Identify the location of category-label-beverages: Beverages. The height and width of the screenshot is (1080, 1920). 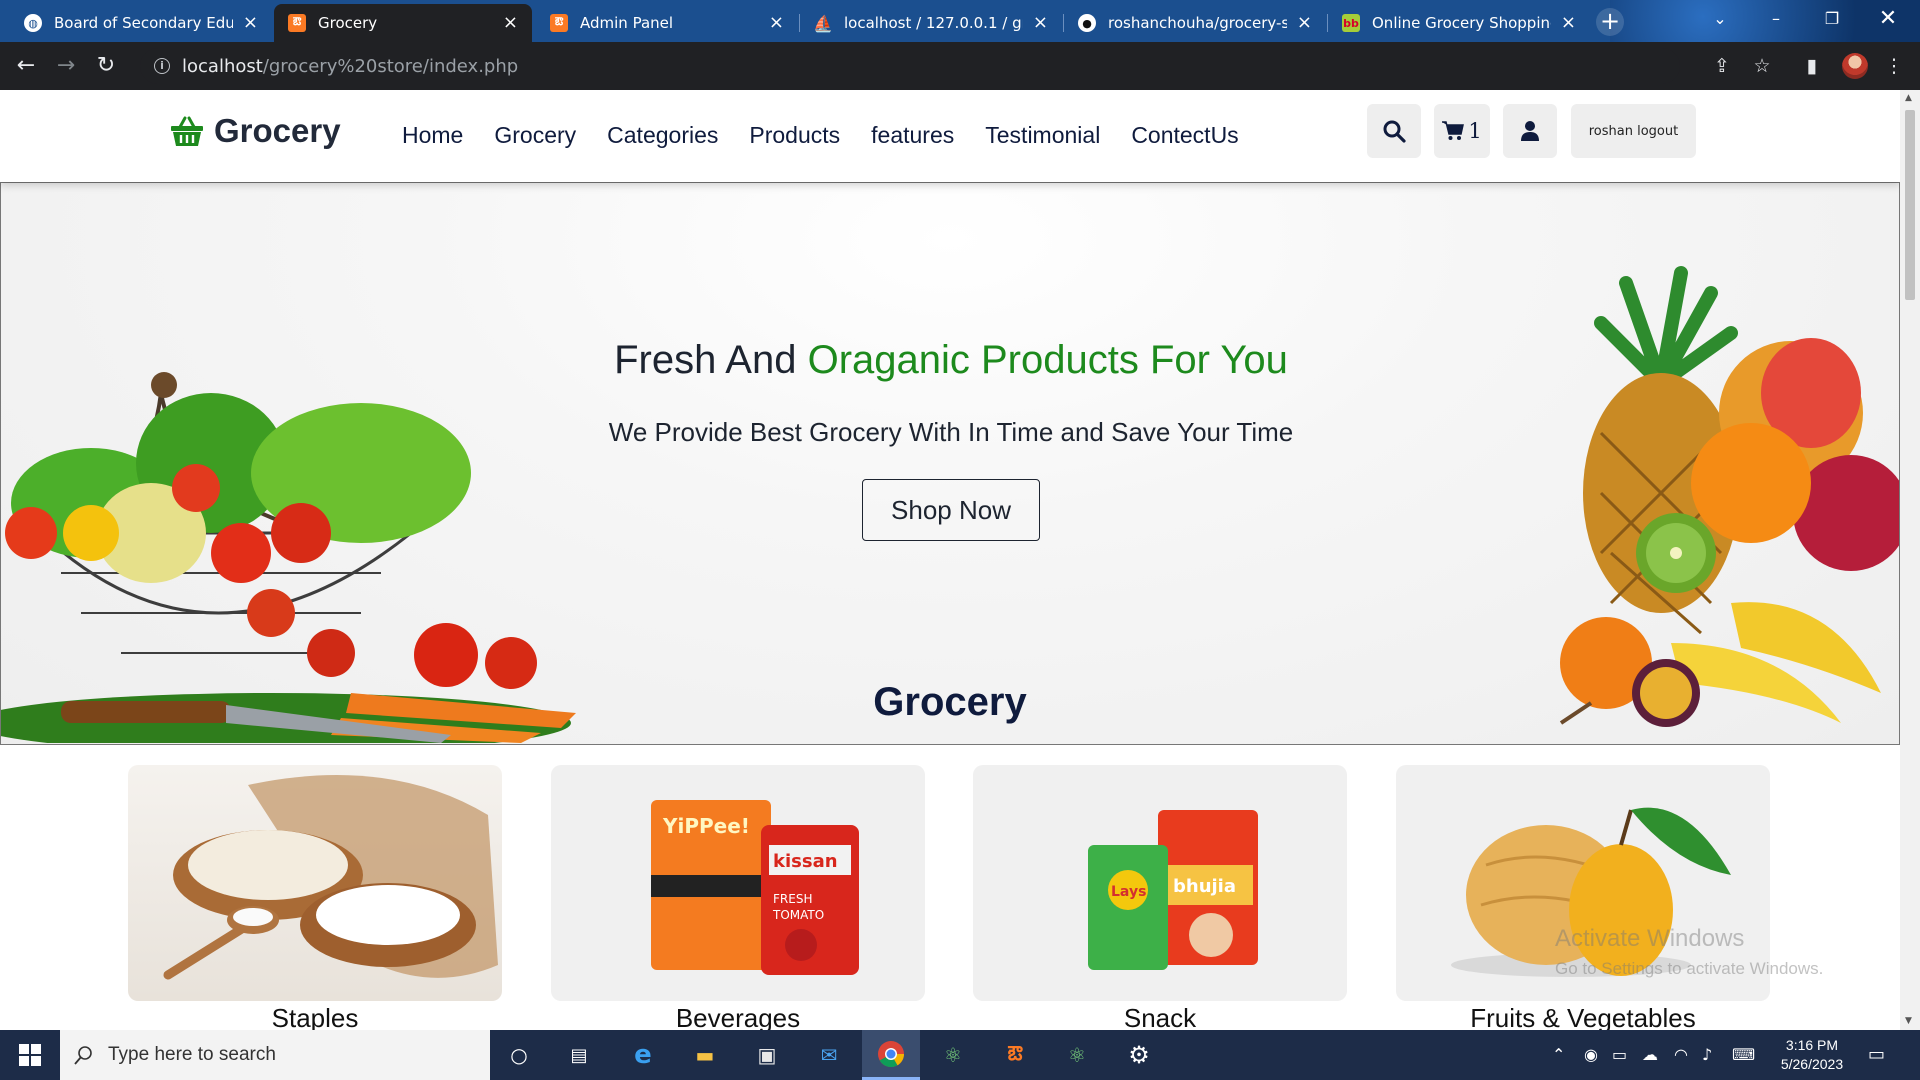
(738, 1016).